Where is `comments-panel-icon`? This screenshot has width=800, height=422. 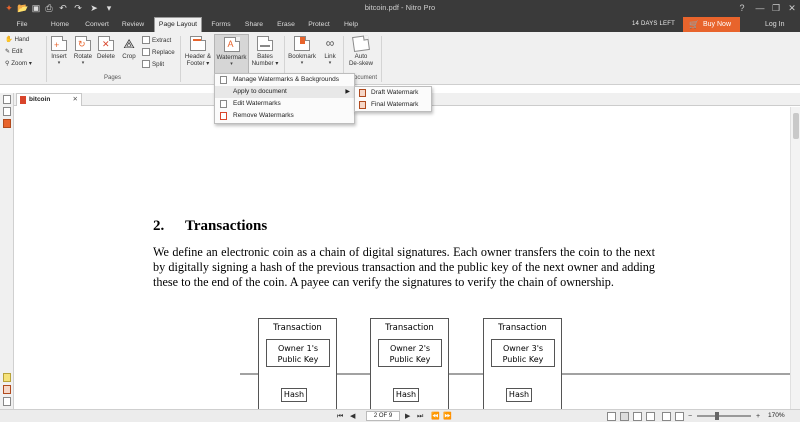 comments-panel-icon is located at coordinates (7, 377).